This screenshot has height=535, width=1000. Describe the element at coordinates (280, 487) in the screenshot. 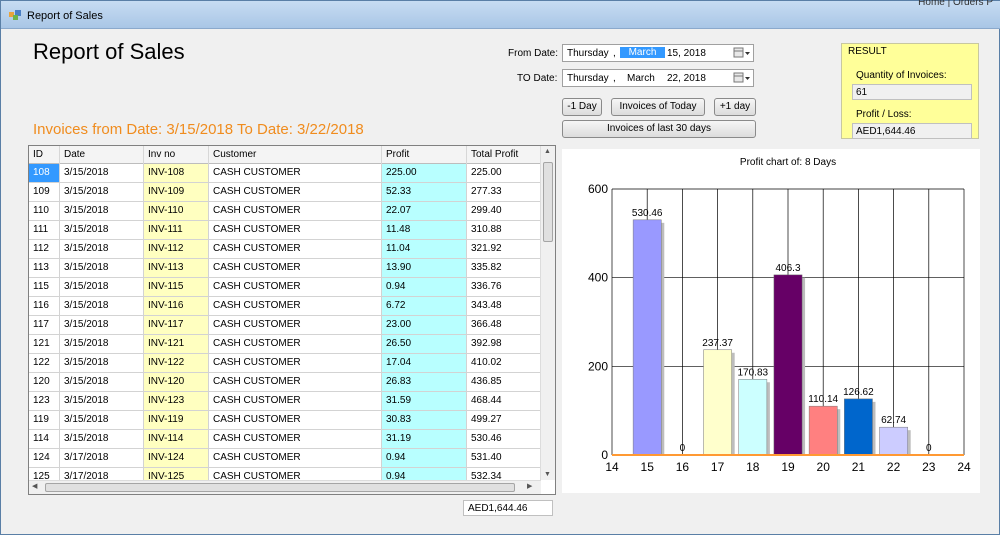

I see `horizontal-scroll-thumb` at that location.